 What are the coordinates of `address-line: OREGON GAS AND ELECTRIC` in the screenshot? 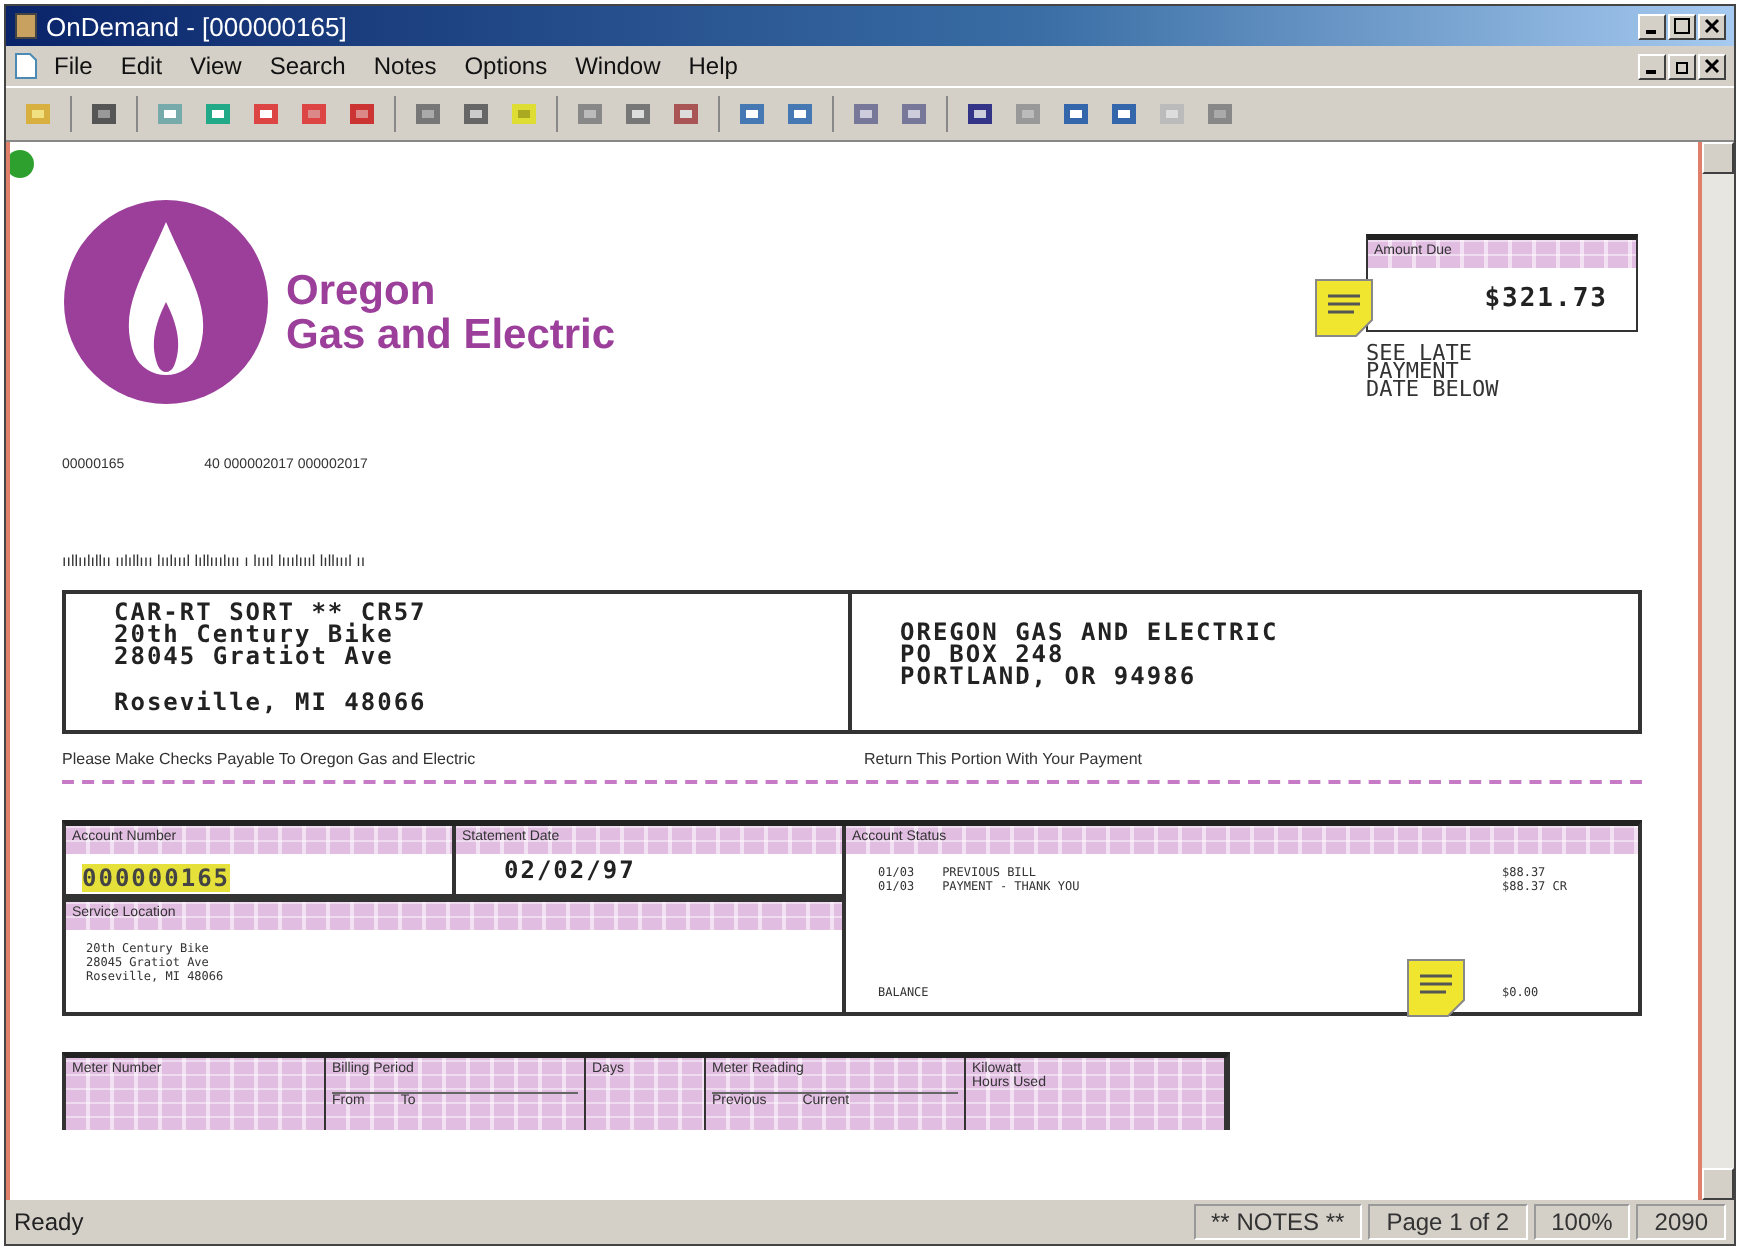 It's located at (1090, 633).